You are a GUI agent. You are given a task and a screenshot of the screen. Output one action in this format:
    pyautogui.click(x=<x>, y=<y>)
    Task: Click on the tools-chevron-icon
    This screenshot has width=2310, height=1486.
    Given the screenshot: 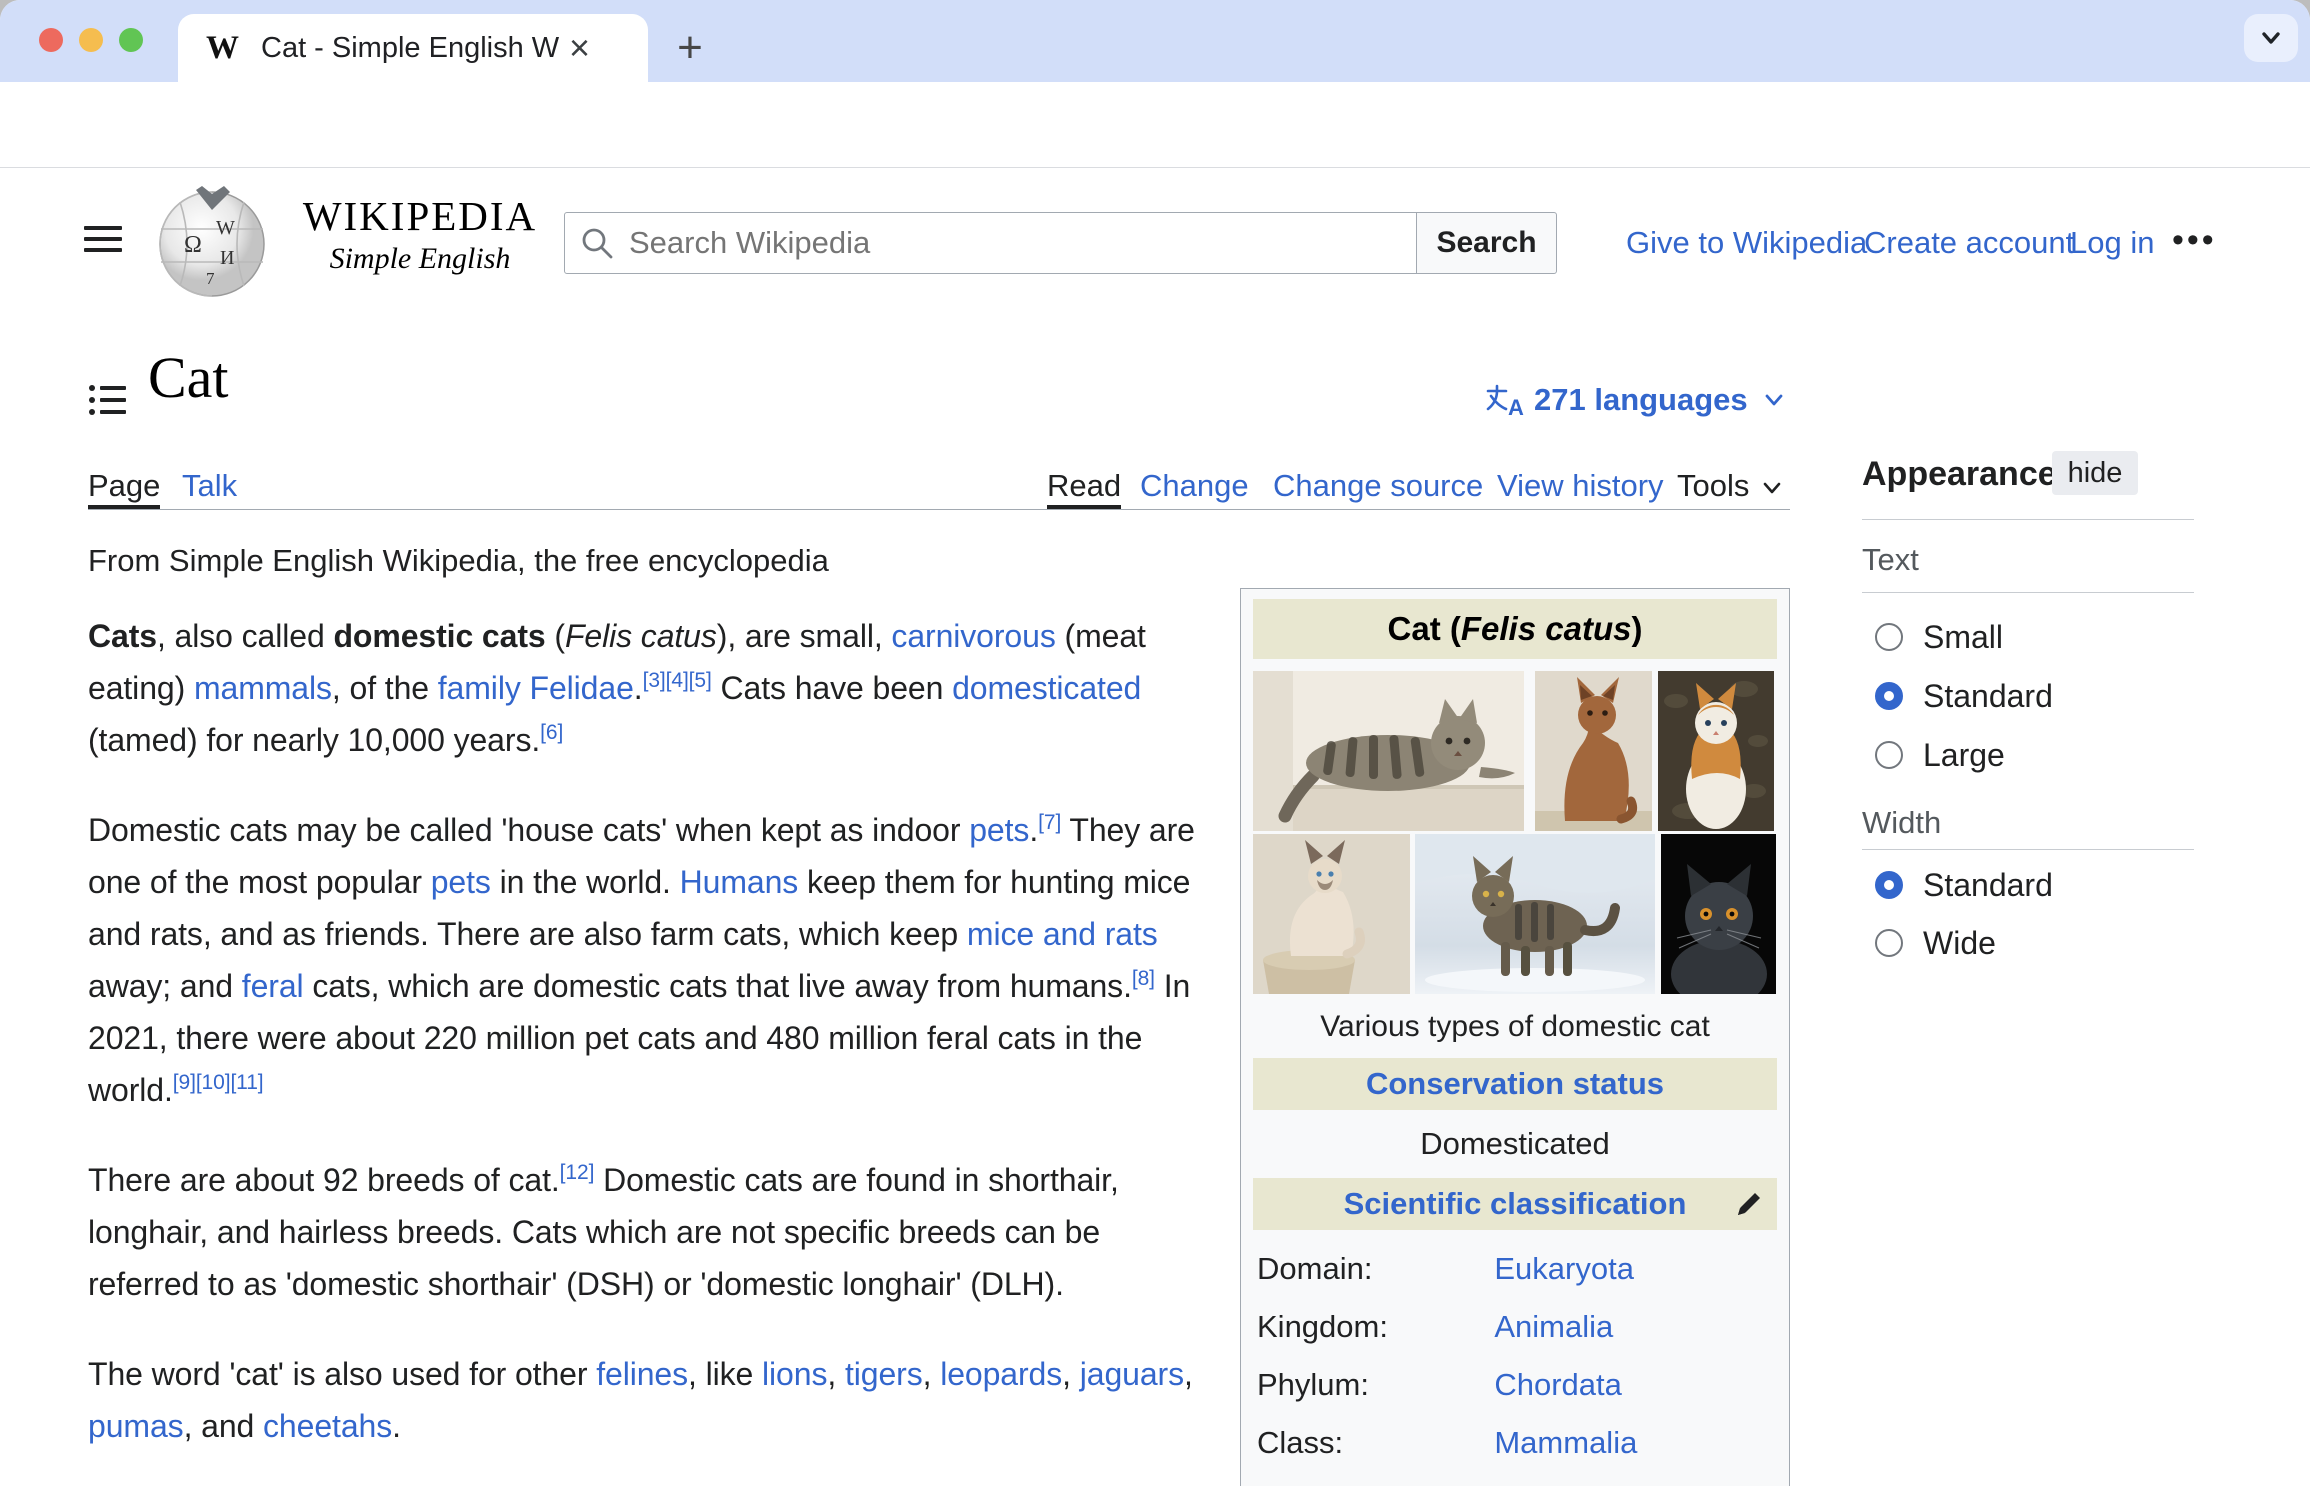 What is the action you would take?
    pyautogui.click(x=1772, y=488)
    